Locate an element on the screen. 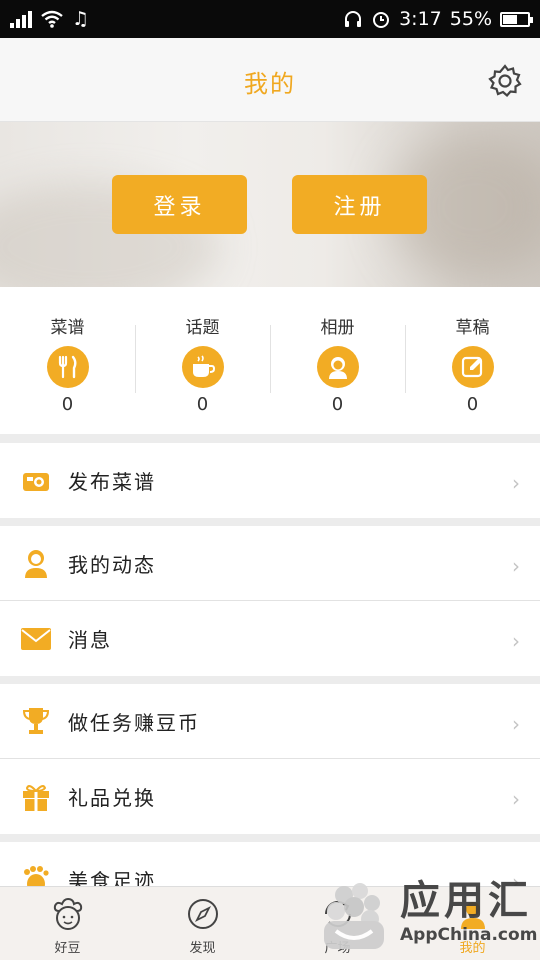 The width and height of the screenshot is (540, 960). battery-icon is located at coordinates (516, 19).